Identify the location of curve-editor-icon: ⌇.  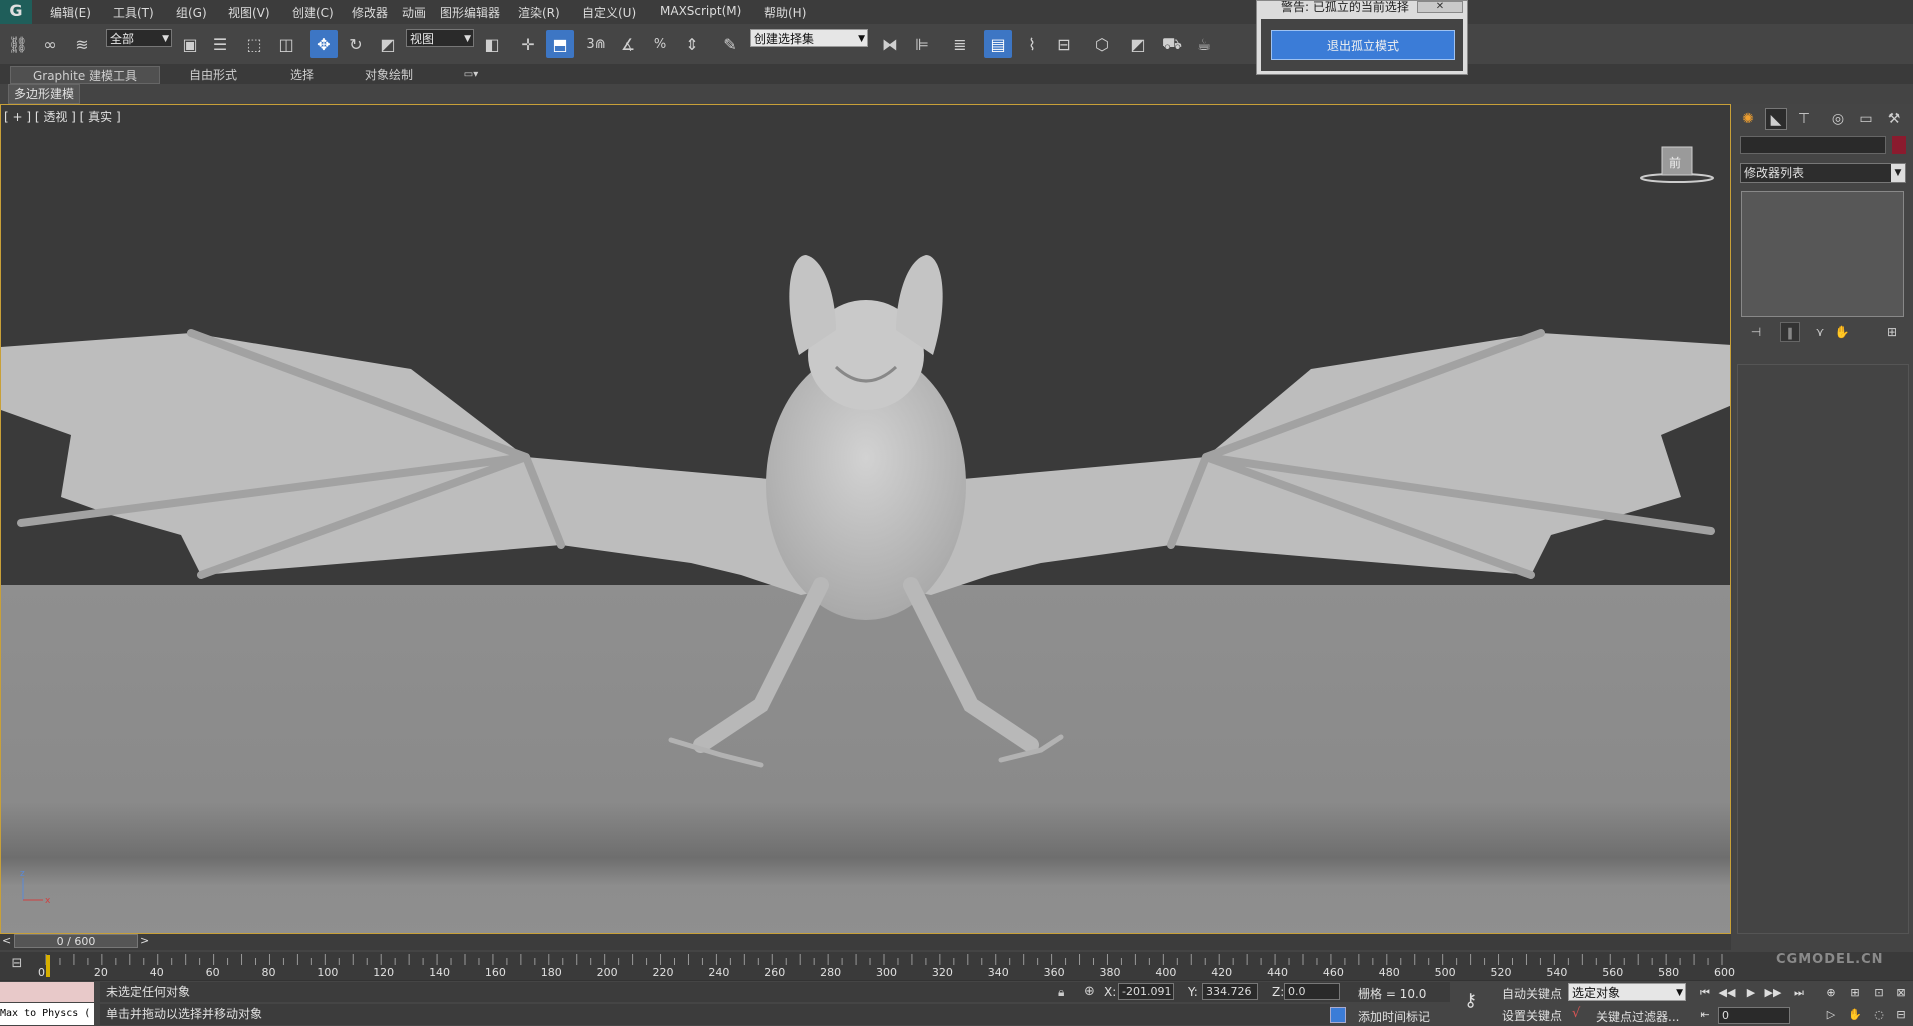
(1032, 44).